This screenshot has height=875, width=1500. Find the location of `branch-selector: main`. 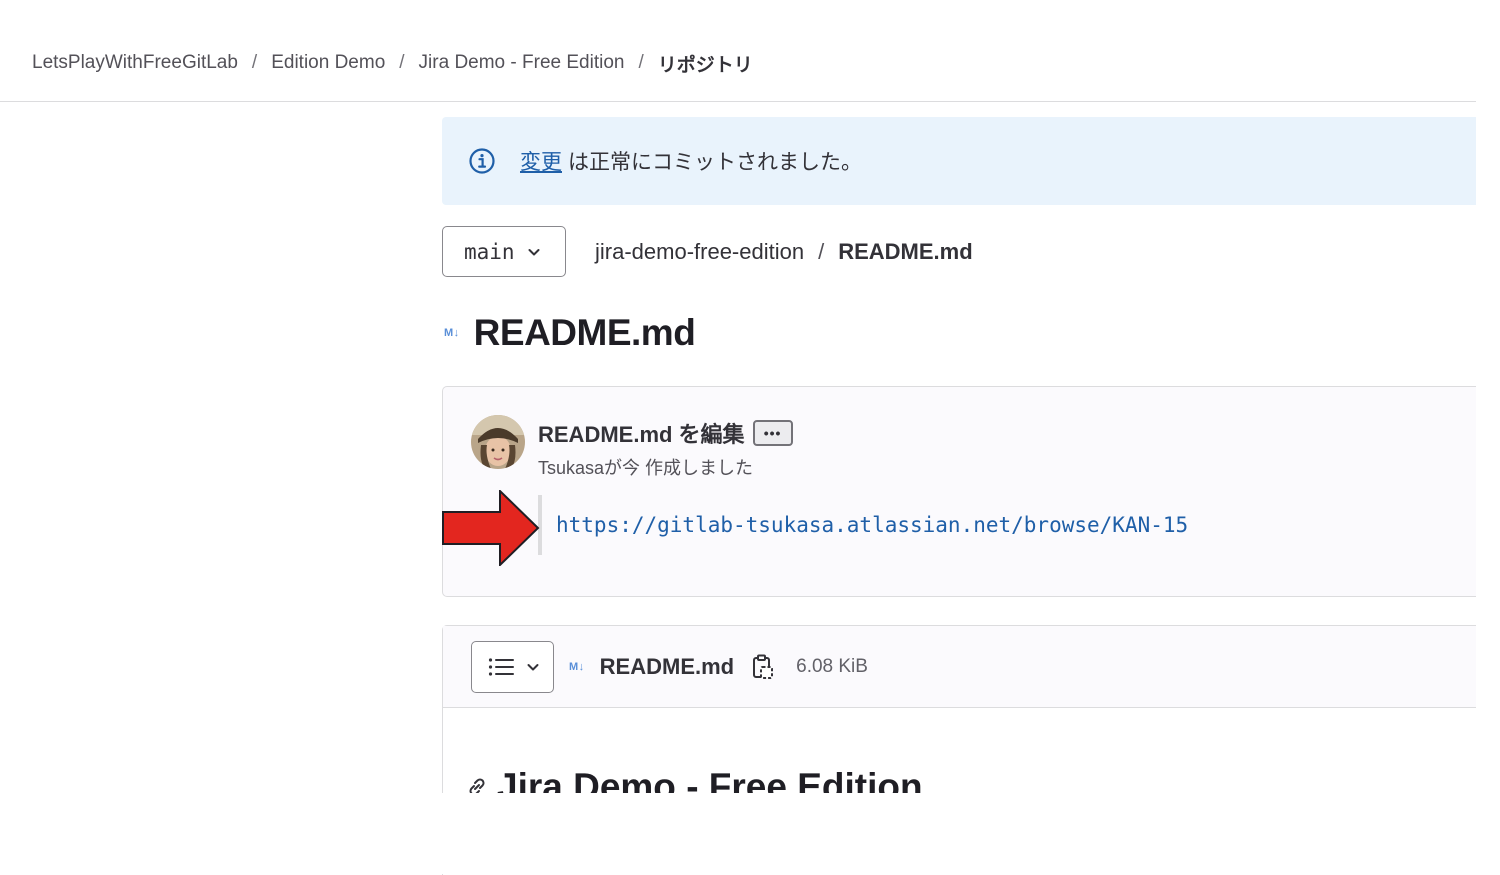

branch-selector: main is located at coordinates (504, 251).